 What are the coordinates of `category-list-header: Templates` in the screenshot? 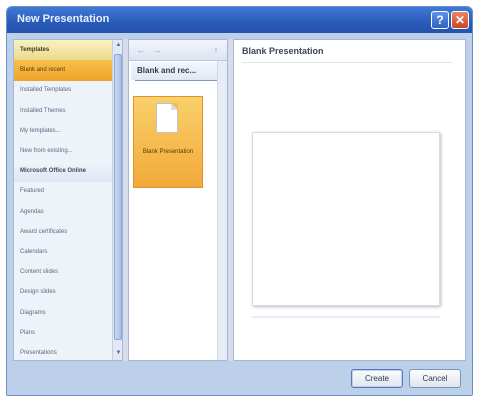 It's located at (63, 50).